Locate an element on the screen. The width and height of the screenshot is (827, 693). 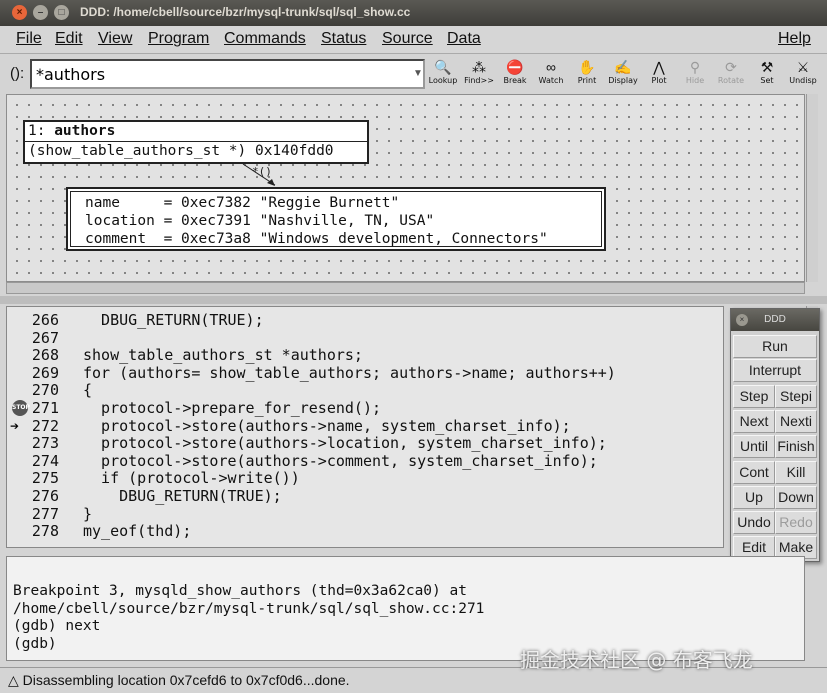
menu-program: Program is located at coordinates (178, 39).